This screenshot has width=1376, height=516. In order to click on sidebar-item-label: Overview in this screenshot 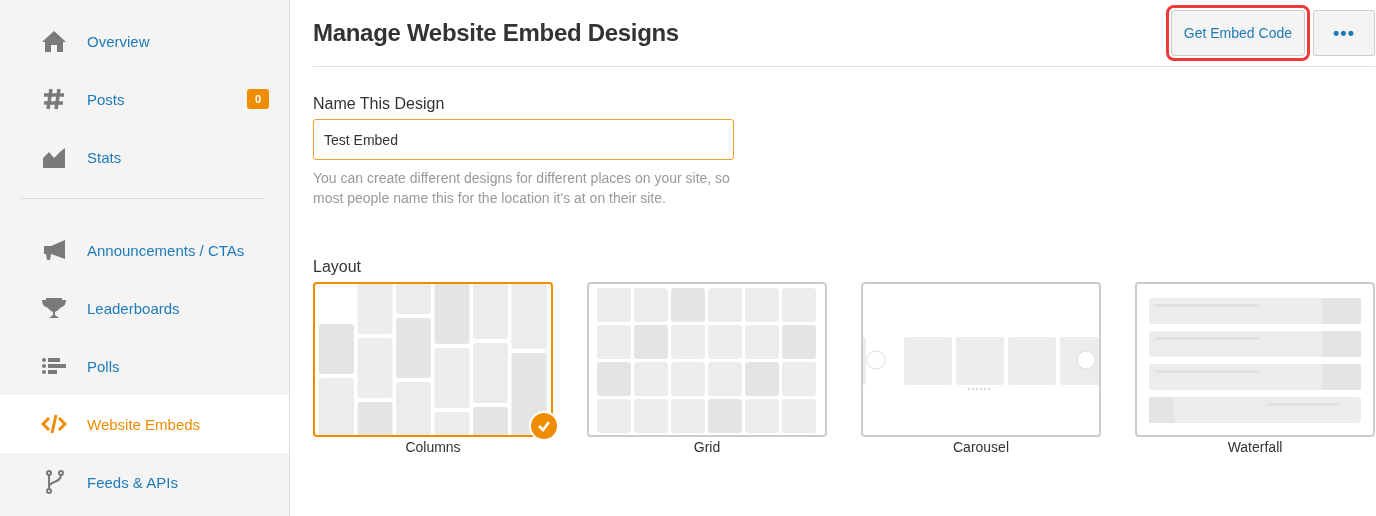, I will do `click(119, 41)`.